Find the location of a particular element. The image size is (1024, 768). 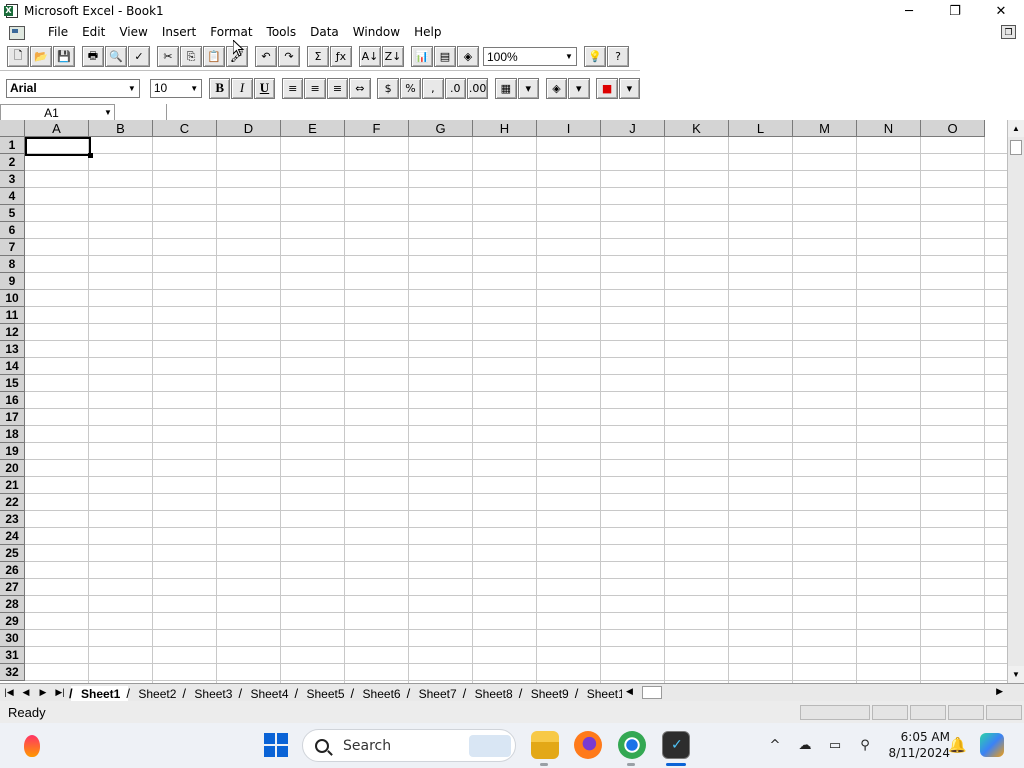

align-center-icon: ≡ is located at coordinates (315, 88).